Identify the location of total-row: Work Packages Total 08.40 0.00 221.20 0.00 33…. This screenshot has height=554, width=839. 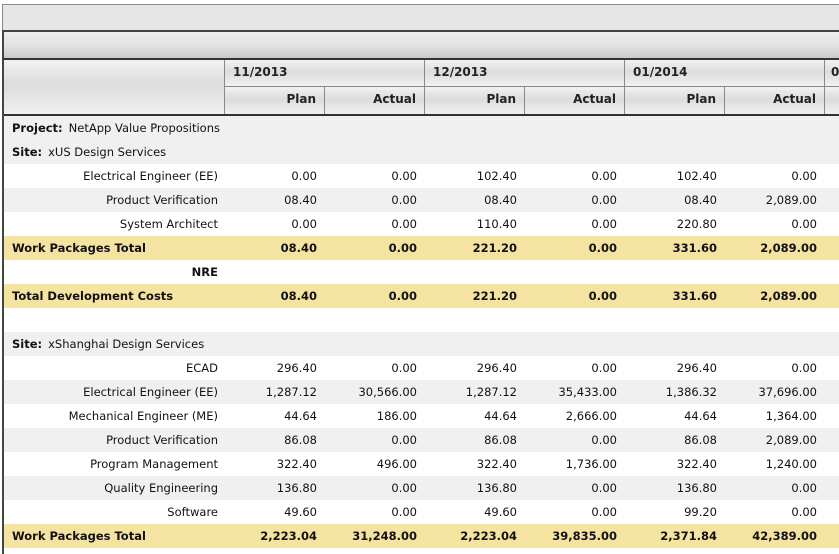
(421, 248).